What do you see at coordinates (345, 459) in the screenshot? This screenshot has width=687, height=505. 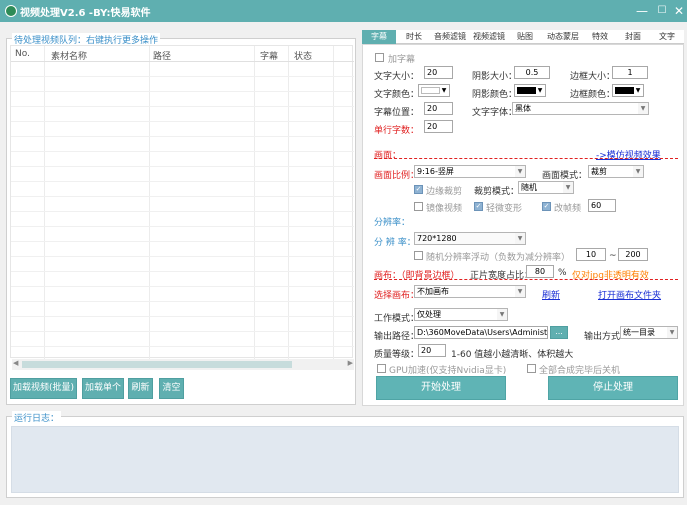 I see `log-textarea` at bounding box center [345, 459].